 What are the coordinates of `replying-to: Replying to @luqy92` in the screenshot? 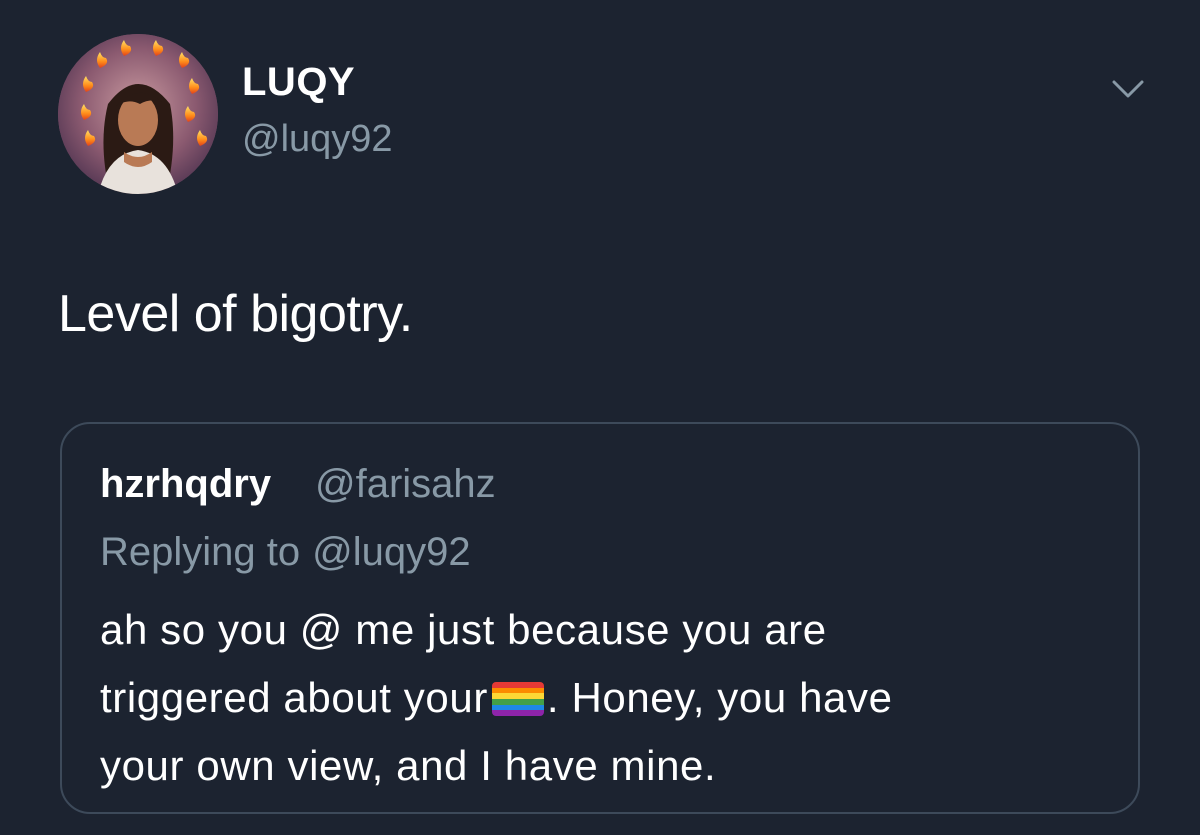 It's located at (285, 552).